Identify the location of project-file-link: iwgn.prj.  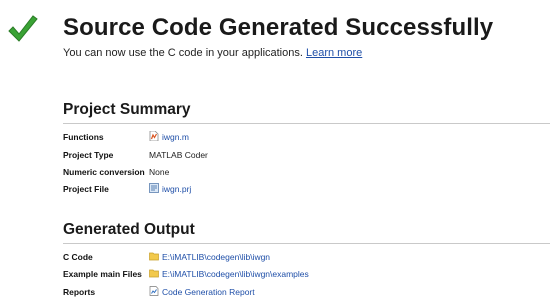
(176, 189).